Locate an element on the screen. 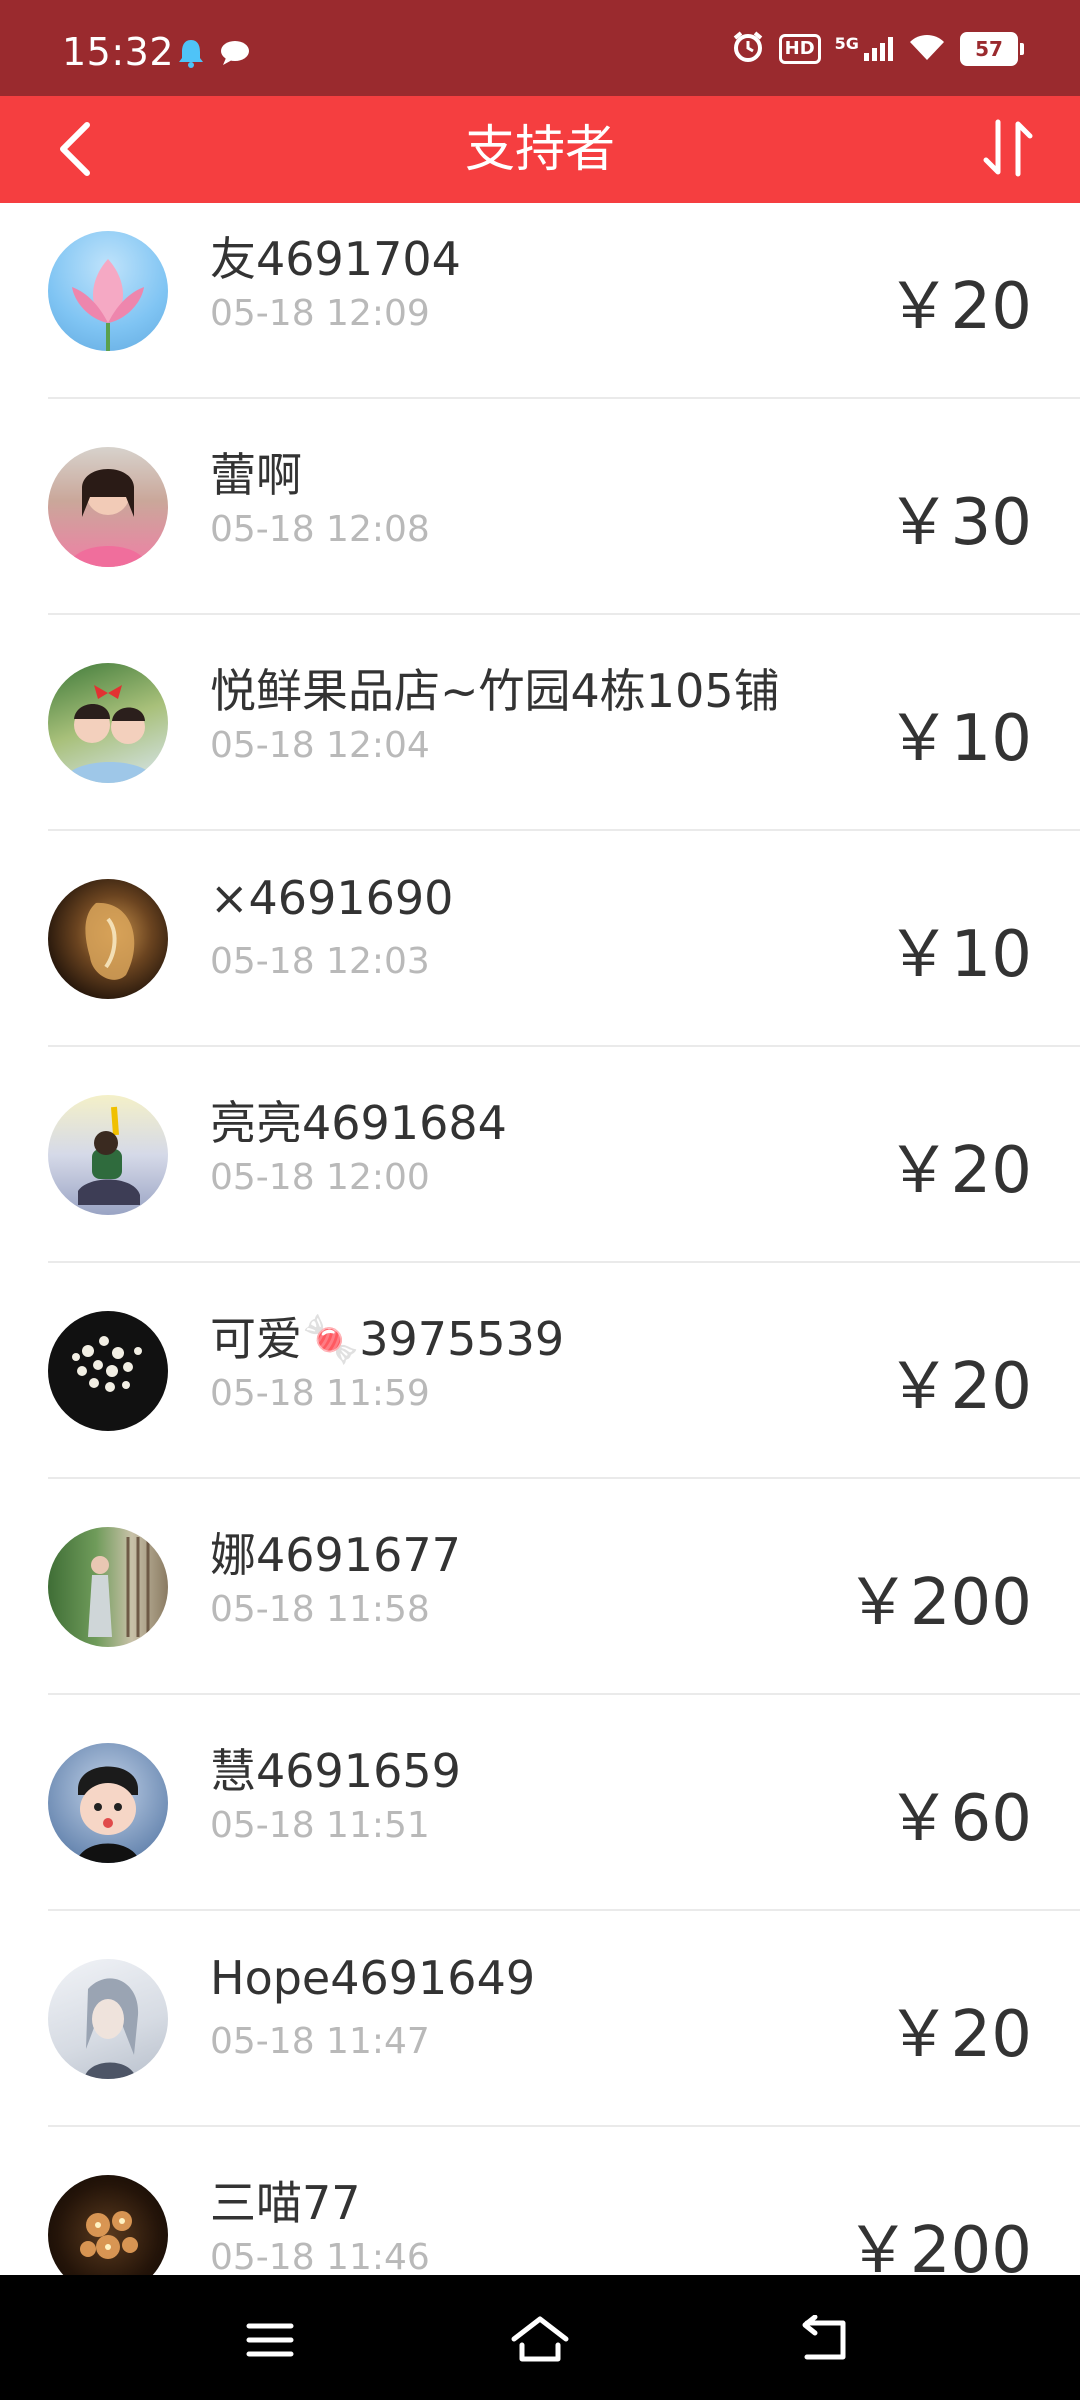 This screenshot has height=2400, width=1080. back-button is located at coordinates (75, 149).